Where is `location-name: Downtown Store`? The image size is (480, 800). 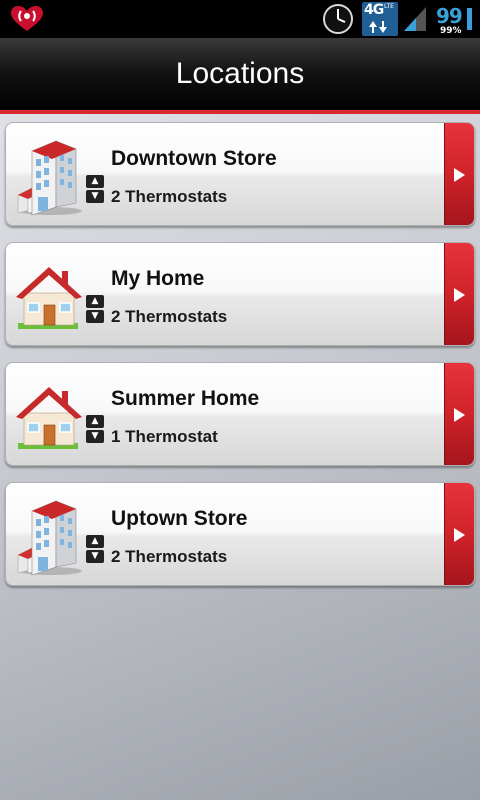 location-name: Downtown Store is located at coordinates (194, 158).